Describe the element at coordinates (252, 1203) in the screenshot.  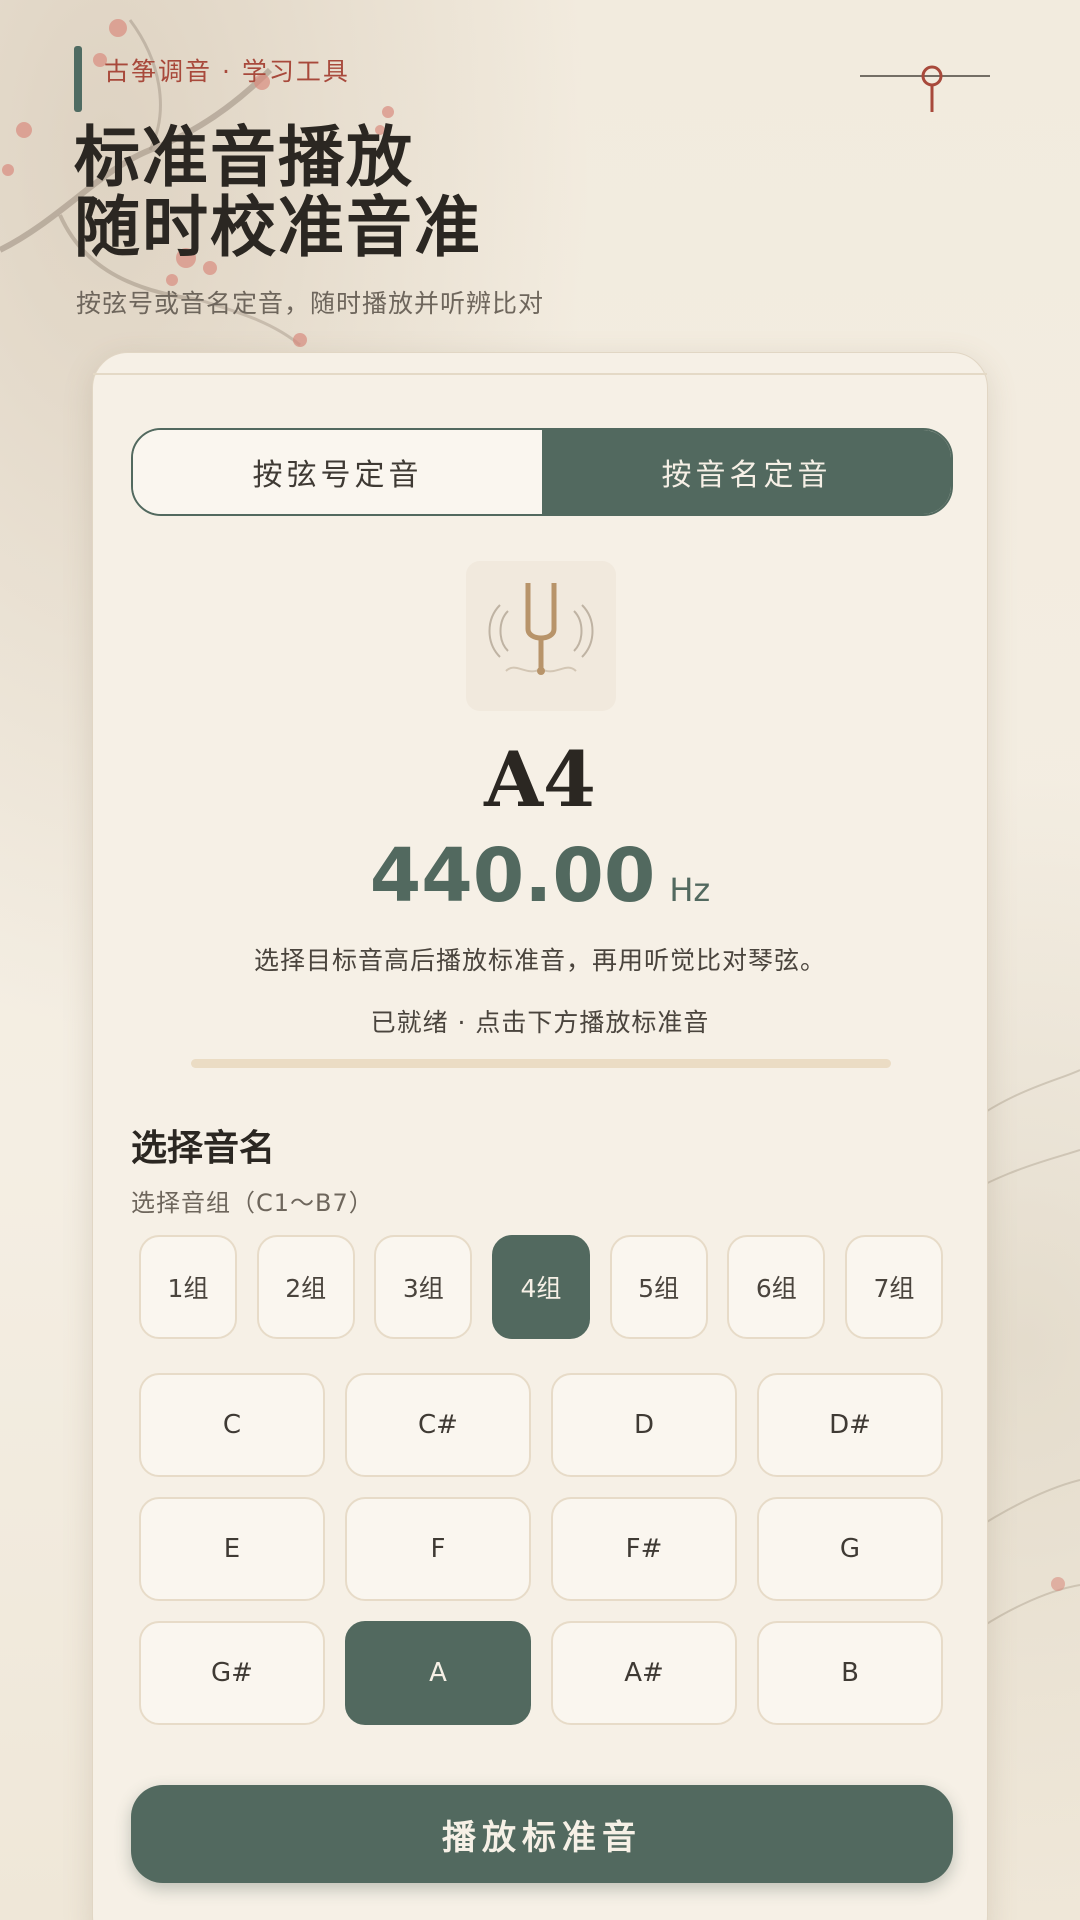
I see `octave-label: 选择音组（C1～B7）` at that location.